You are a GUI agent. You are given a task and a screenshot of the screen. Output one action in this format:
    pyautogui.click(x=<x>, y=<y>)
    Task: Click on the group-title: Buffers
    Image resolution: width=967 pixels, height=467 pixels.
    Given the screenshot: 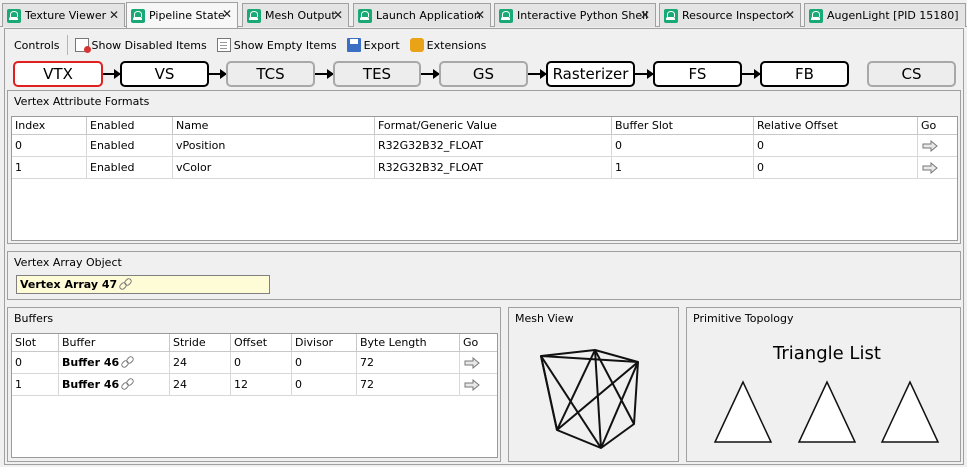 What is the action you would take?
    pyautogui.click(x=34, y=318)
    